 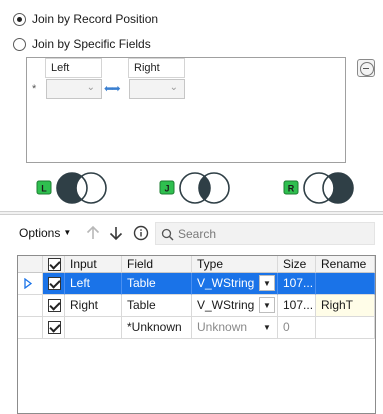 I want to click on info-icon, so click(x=141, y=233).